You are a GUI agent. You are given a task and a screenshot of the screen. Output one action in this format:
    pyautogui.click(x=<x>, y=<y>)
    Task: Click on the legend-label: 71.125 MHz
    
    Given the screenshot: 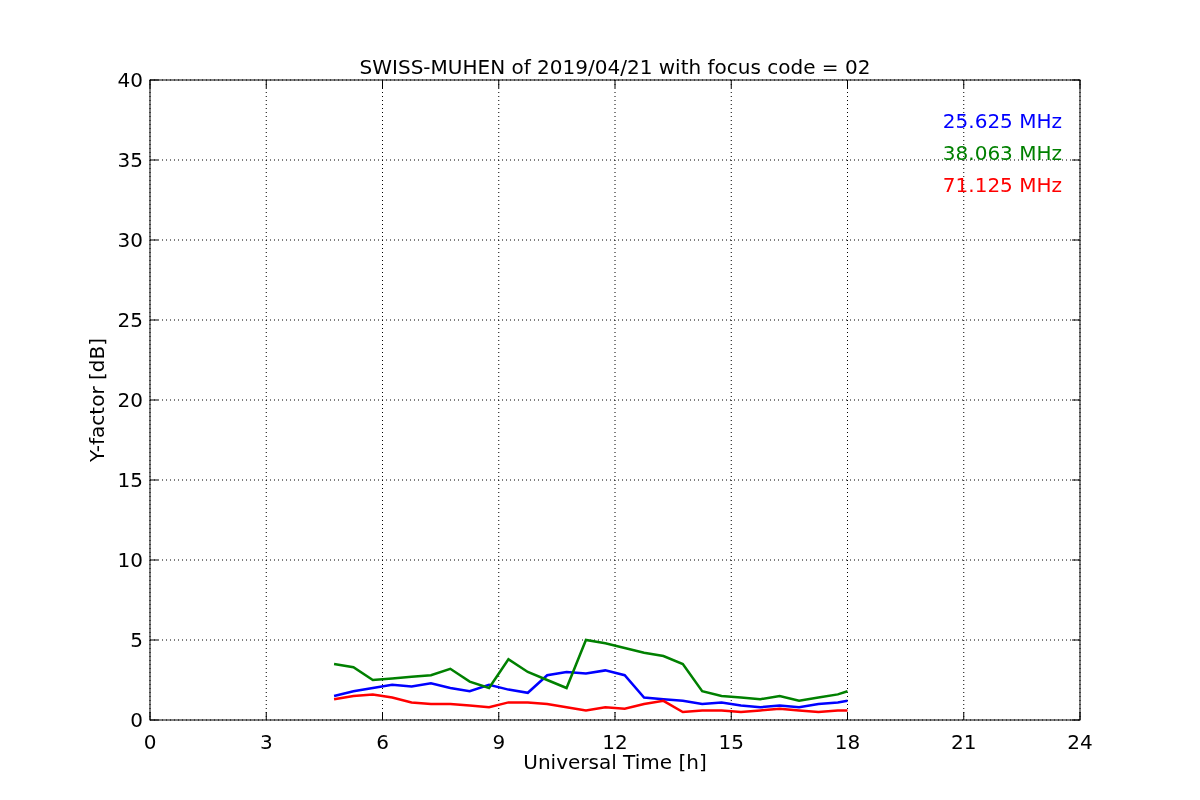 What is the action you would take?
    pyautogui.click(x=1002, y=185)
    